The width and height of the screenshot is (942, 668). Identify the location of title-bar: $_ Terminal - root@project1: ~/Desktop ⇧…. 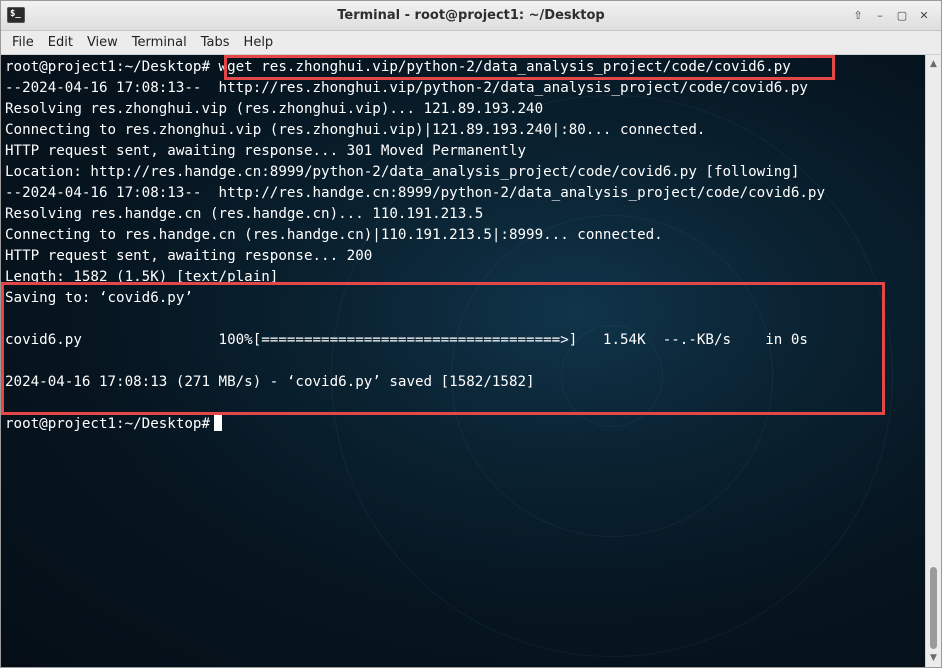
(471, 16).